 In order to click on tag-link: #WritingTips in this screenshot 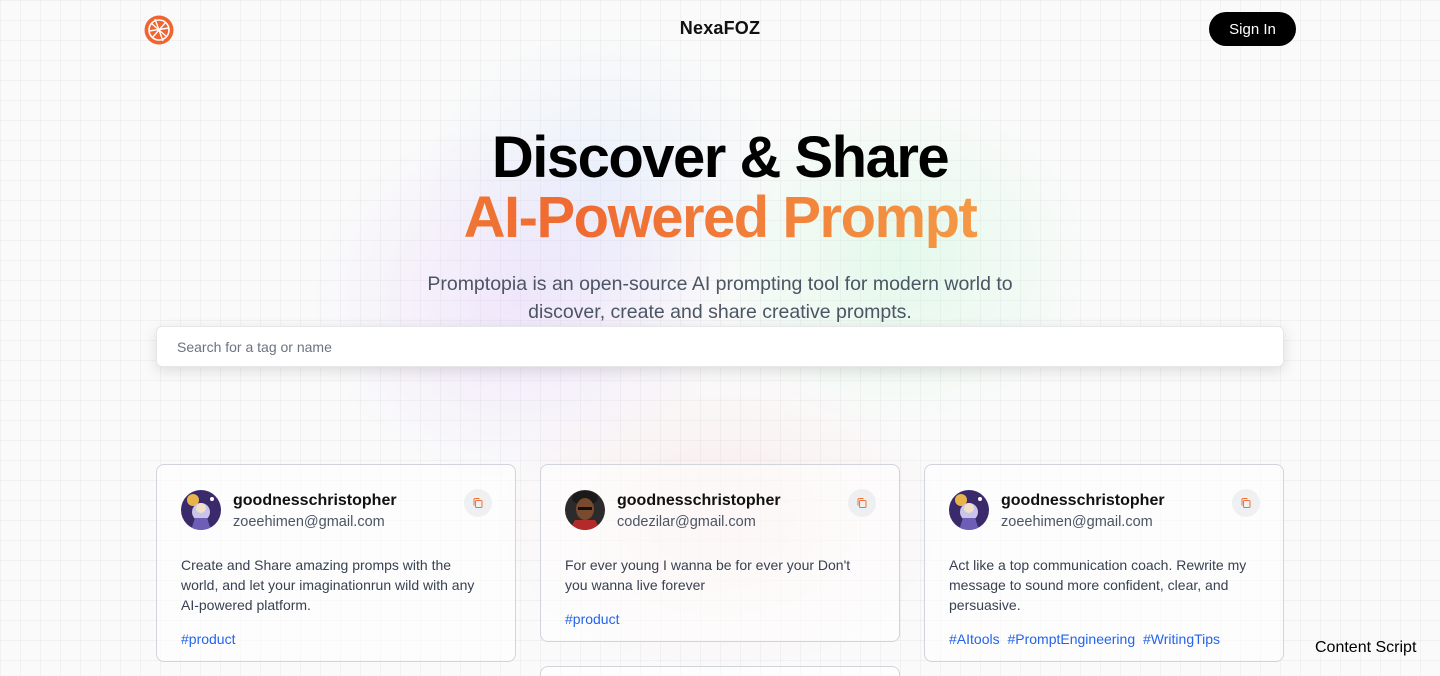, I will do `click(1181, 639)`.